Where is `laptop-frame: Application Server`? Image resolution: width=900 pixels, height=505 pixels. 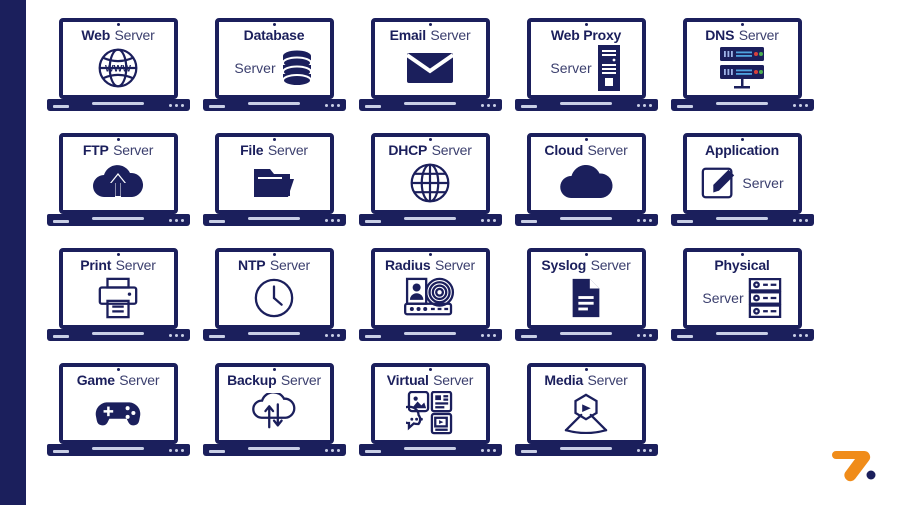 laptop-frame: Application Server is located at coordinates (742, 185).